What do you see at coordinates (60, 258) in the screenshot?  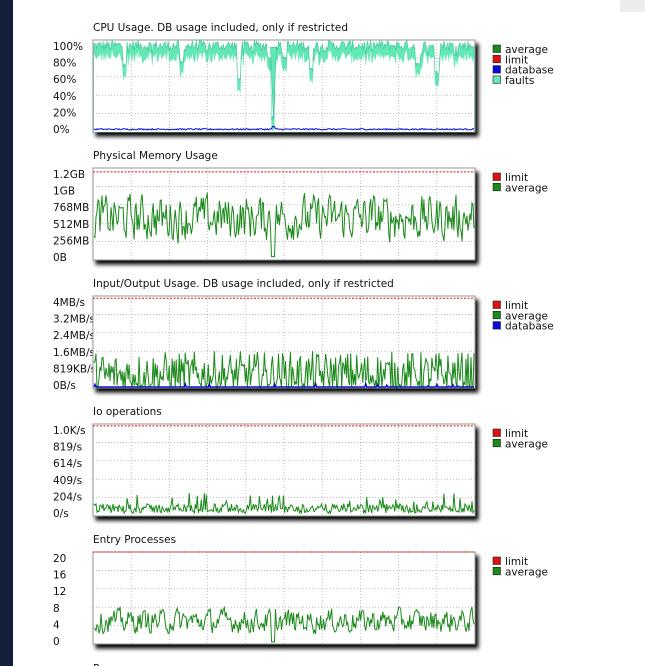 I see `y-tick-label: 0B` at bounding box center [60, 258].